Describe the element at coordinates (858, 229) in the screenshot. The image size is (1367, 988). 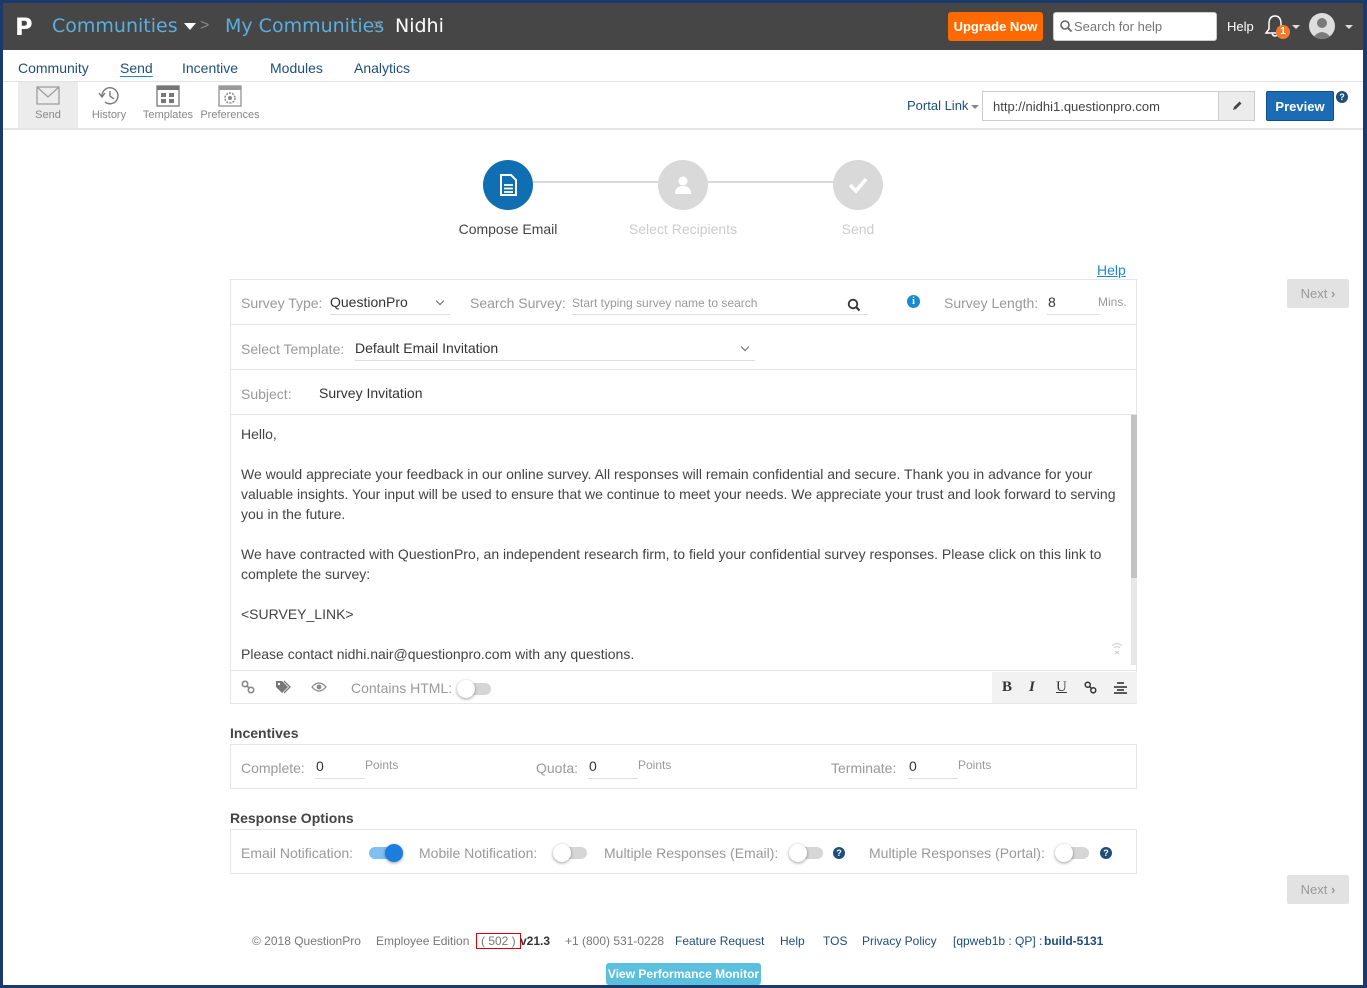
I see `step-label-send: Send` at that location.